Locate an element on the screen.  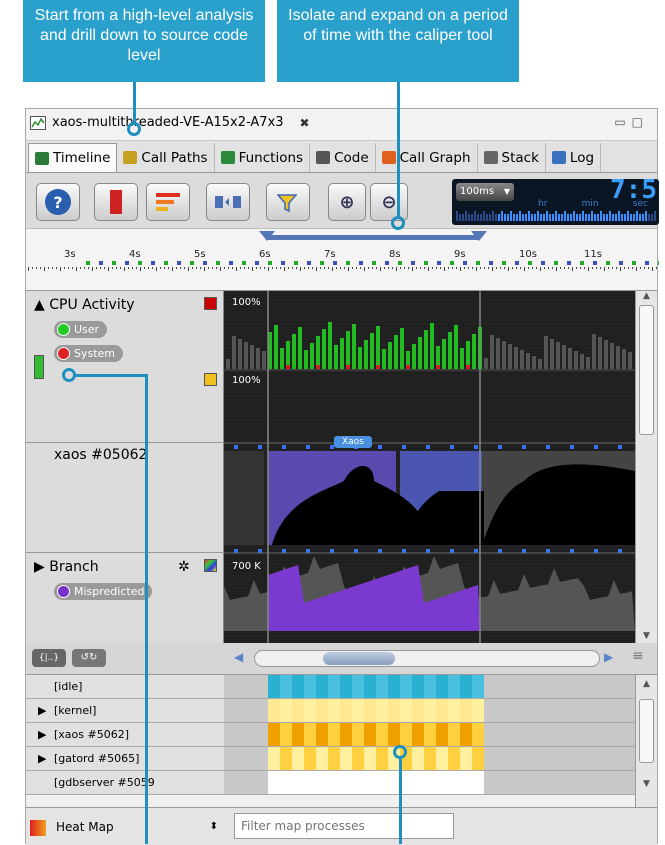
process-title: xaos #05062 is located at coordinates (100, 455).